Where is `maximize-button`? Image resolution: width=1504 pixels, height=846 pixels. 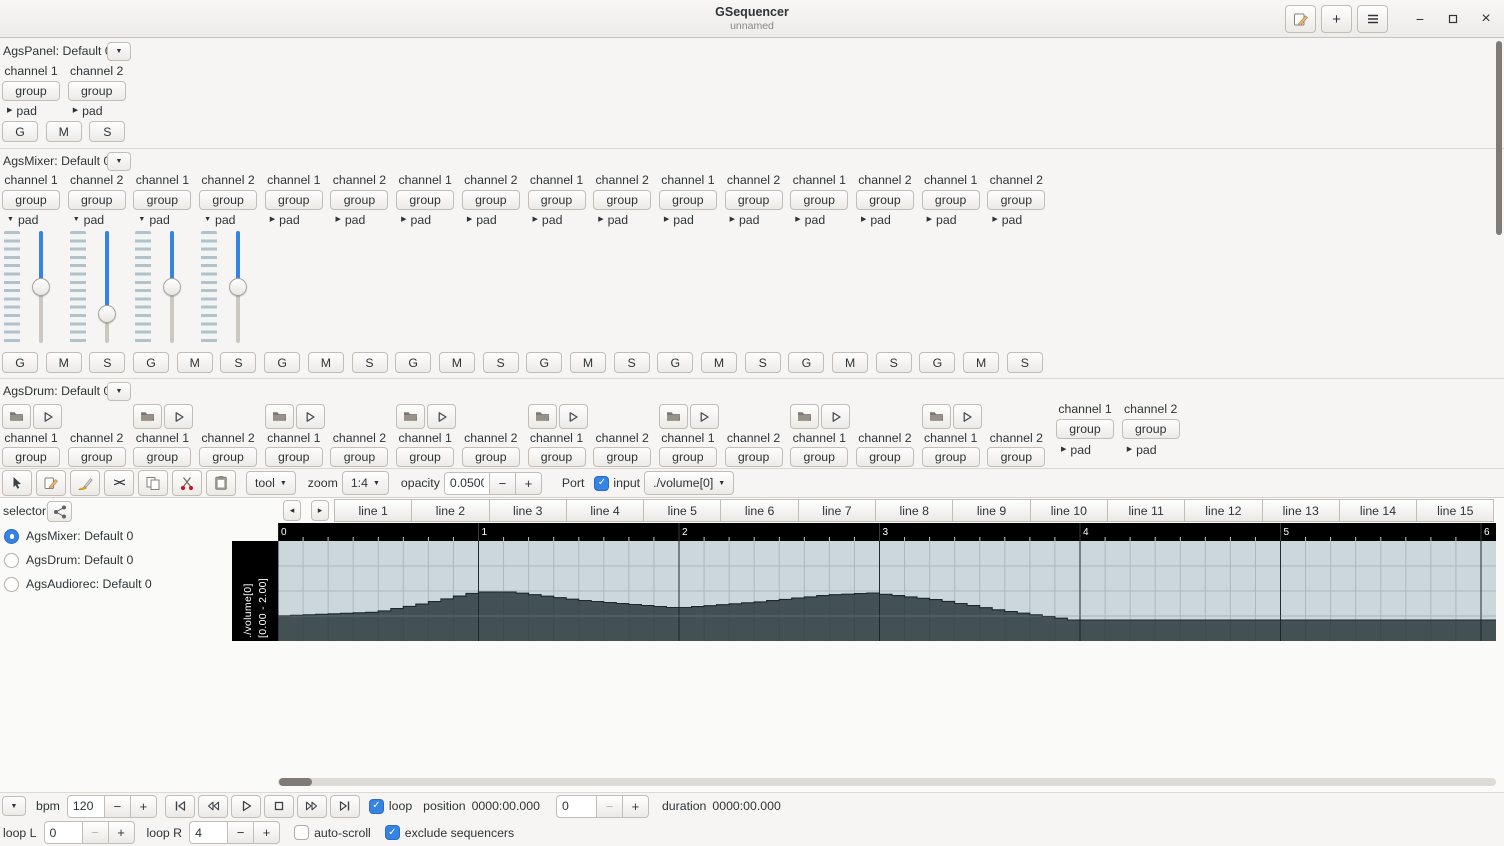
maximize-button is located at coordinates (1453, 19).